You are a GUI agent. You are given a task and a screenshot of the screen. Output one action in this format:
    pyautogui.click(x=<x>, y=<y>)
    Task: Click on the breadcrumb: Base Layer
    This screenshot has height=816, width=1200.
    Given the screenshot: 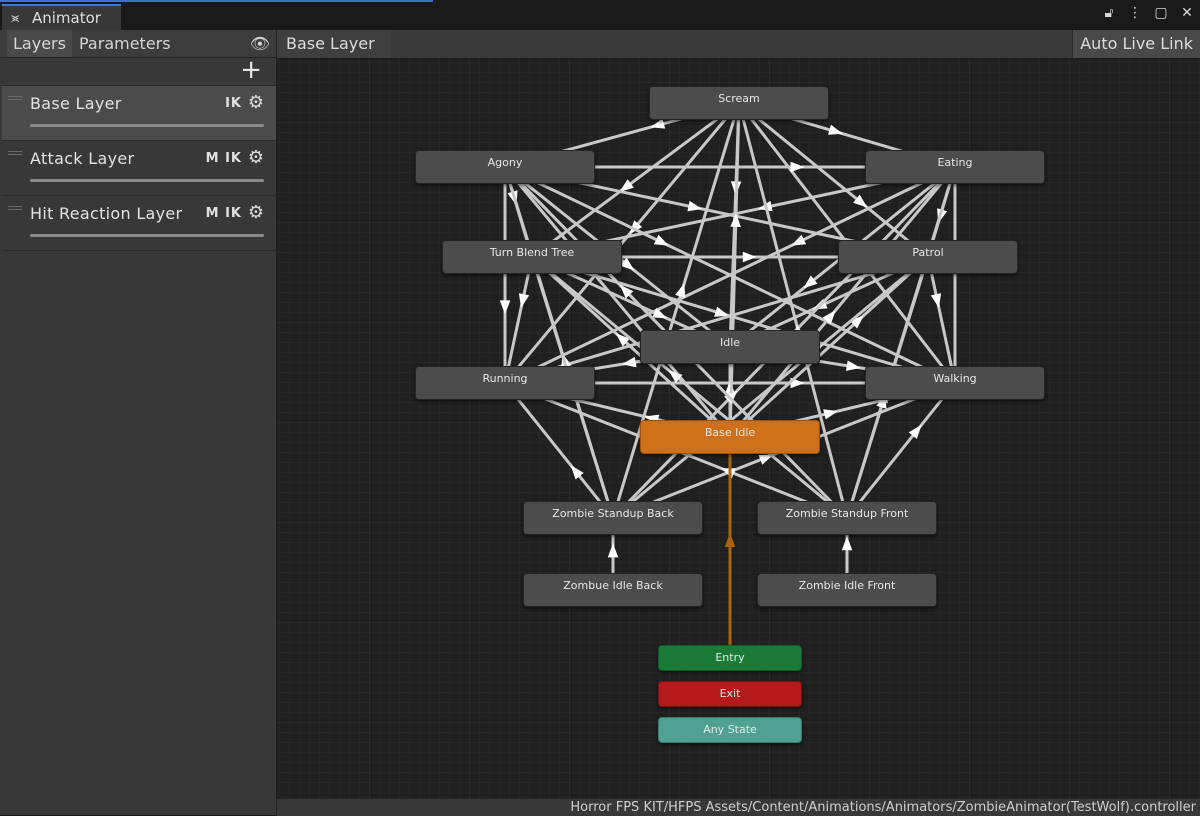 What is the action you would take?
    pyautogui.click(x=334, y=44)
    